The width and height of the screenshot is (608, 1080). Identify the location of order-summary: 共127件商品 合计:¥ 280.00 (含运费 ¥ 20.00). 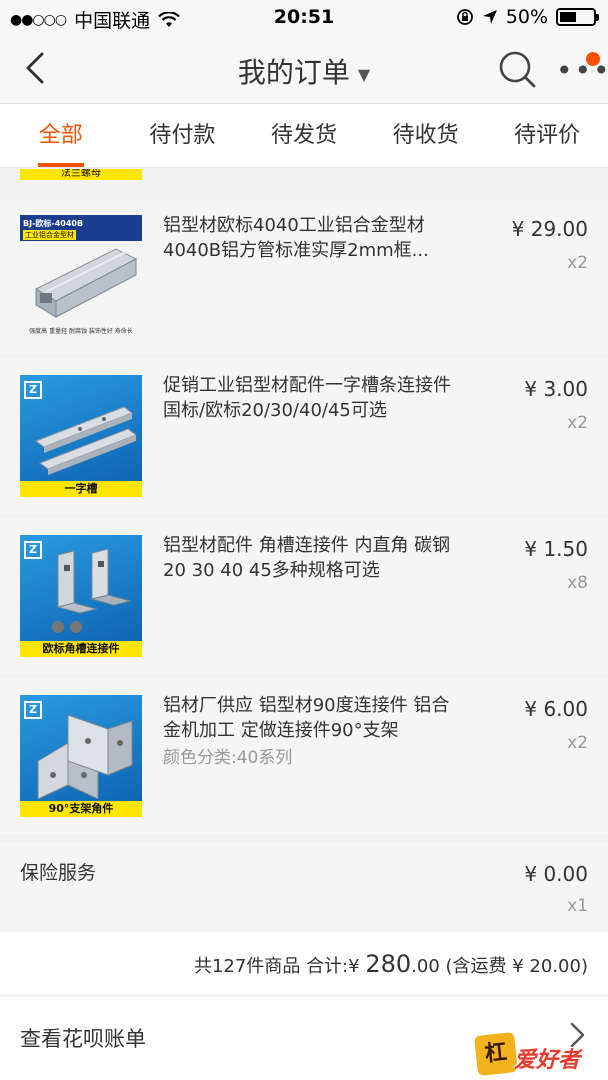
(304, 964).